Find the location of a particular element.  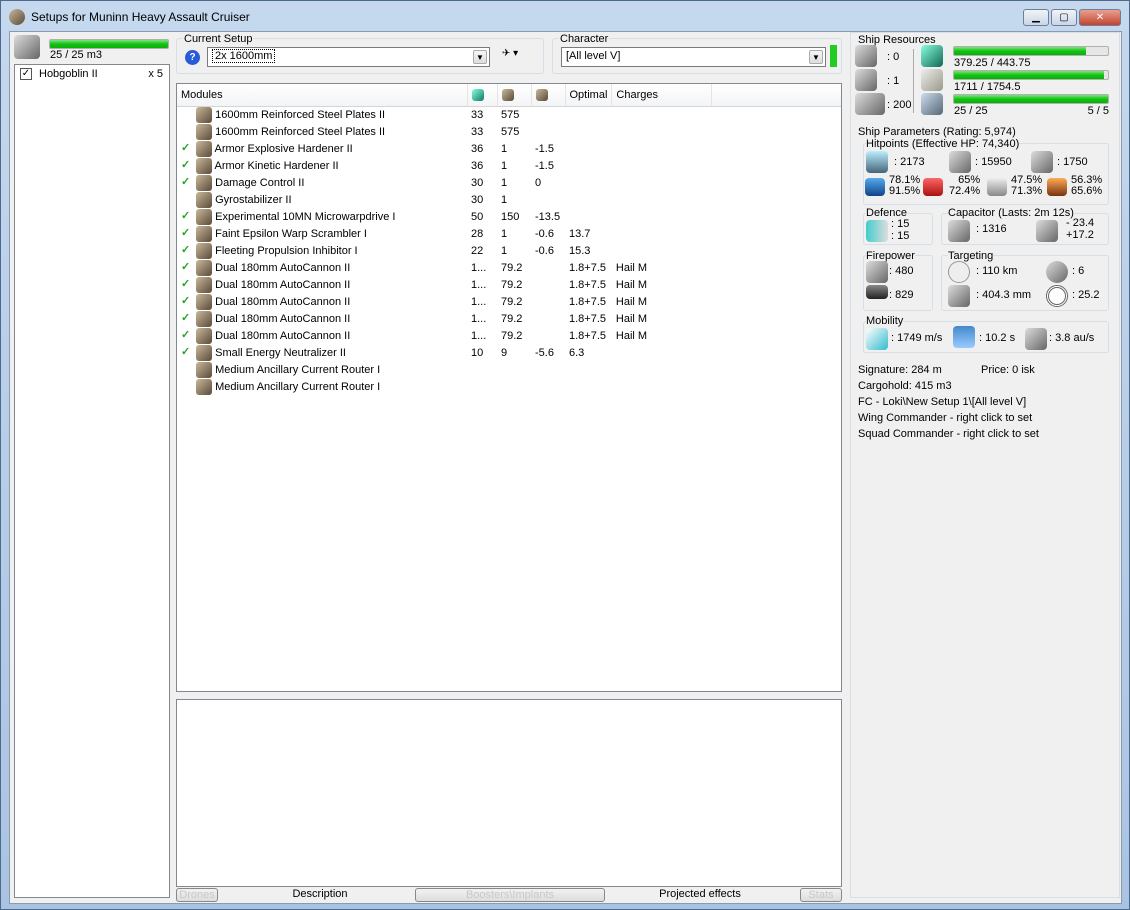

drone-list: ✓ Hobgoblin II x 5 is located at coordinates (92, 481).